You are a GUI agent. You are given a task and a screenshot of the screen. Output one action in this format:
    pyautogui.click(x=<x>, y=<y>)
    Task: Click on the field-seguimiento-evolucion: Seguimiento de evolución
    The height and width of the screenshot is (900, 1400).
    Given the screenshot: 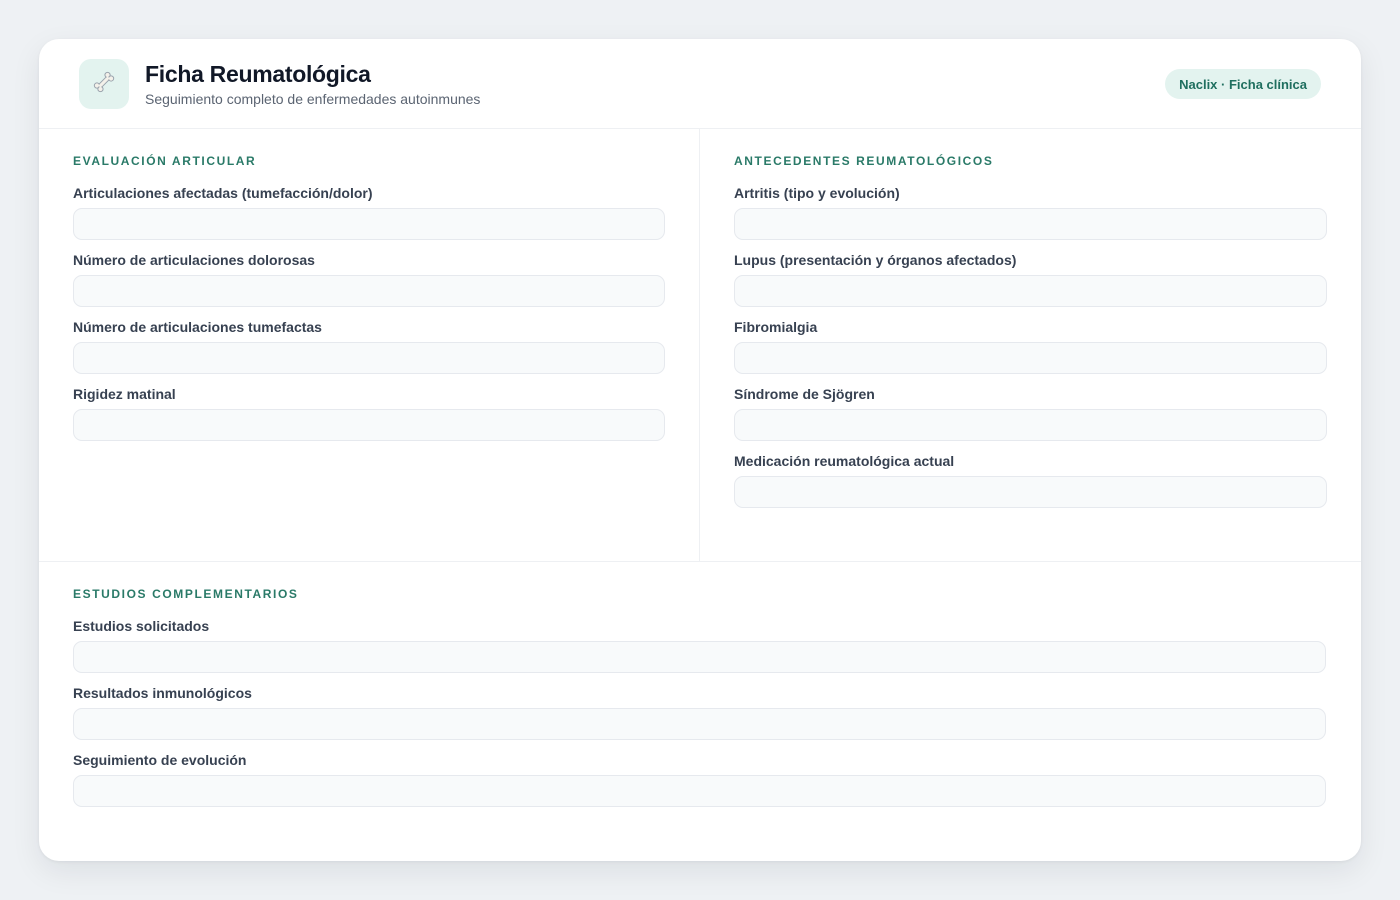 What is the action you would take?
    pyautogui.click(x=699, y=779)
    